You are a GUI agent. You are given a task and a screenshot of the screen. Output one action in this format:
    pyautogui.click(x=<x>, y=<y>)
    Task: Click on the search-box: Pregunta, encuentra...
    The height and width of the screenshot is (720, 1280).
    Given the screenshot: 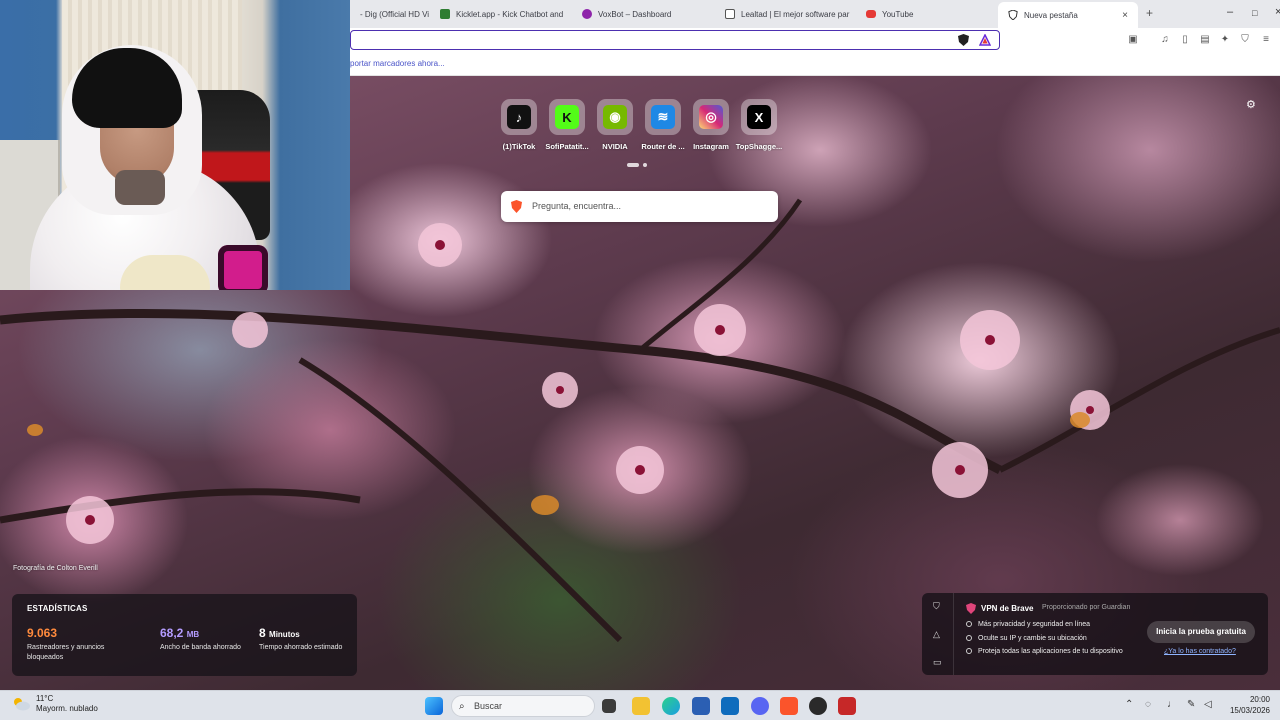 What is the action you would take?
    pyautogui.click(x=639, y=206)
    